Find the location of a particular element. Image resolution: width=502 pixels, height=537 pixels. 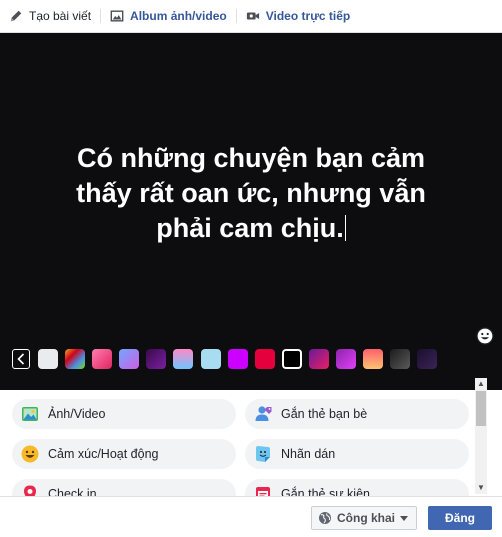

photo-icon is located at coordinates (30, 414).